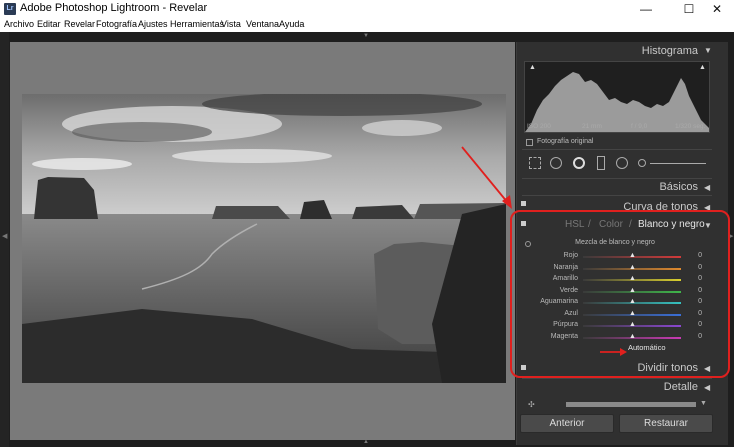  Describe the element at coordinates (707, 387) in the screenshot. I see `detalle-expand-icon: ◀` at that location.